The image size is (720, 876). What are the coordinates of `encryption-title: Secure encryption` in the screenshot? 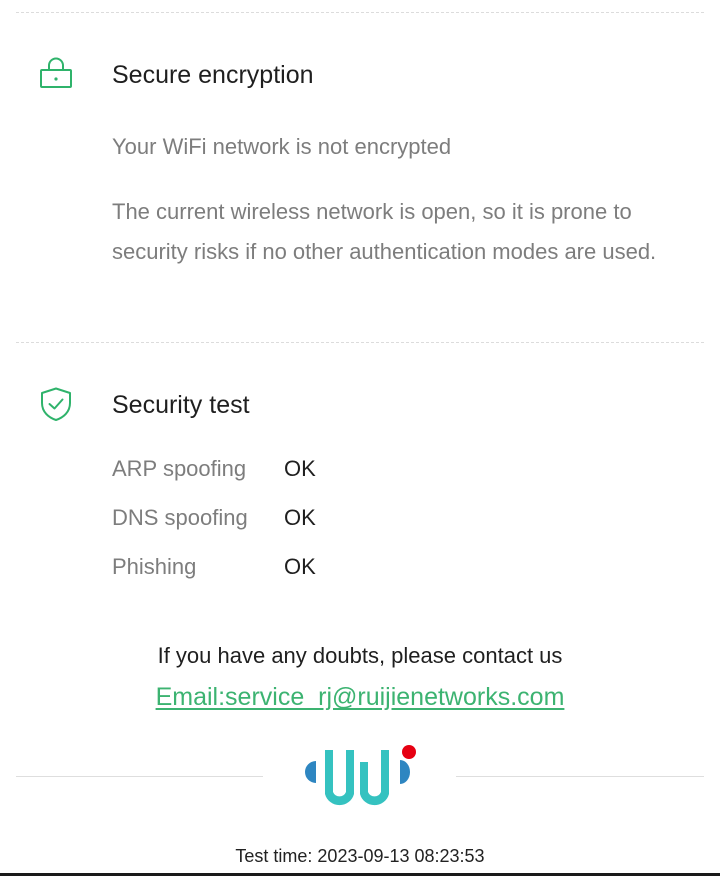 It's located at (213, 75).